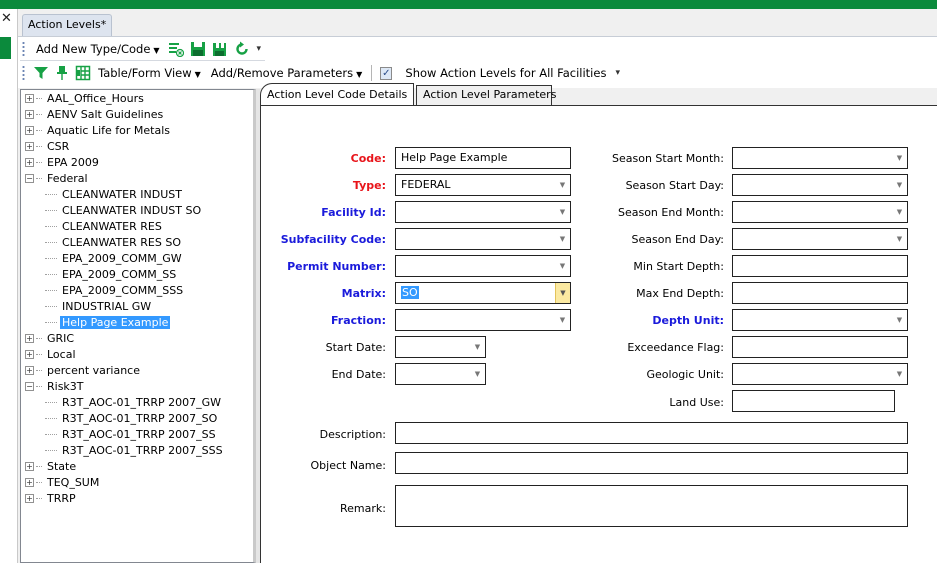 The image size is (937, 563). I want to click on max-end-depth-input, so click(820, 293).